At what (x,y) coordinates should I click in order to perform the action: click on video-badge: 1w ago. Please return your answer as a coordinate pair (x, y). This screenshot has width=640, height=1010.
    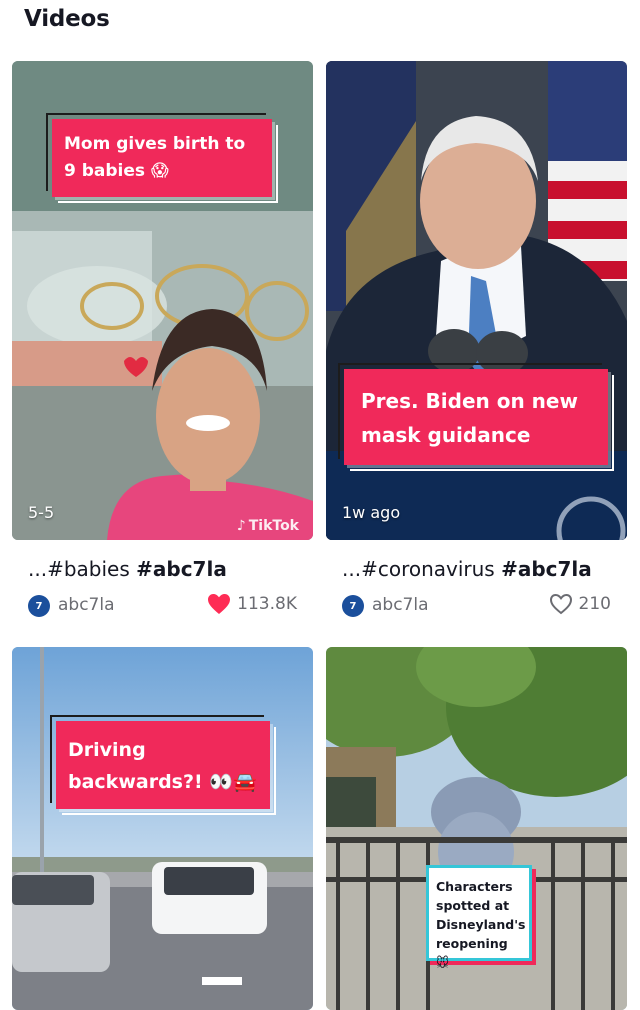
    Looking at the image, I should click on (371, 512).